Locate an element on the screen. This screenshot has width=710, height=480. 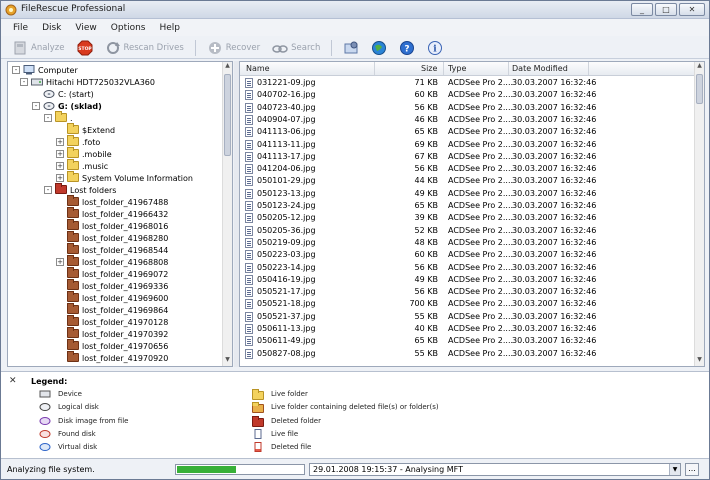
folder-icon is located at coordinates (61, 117).